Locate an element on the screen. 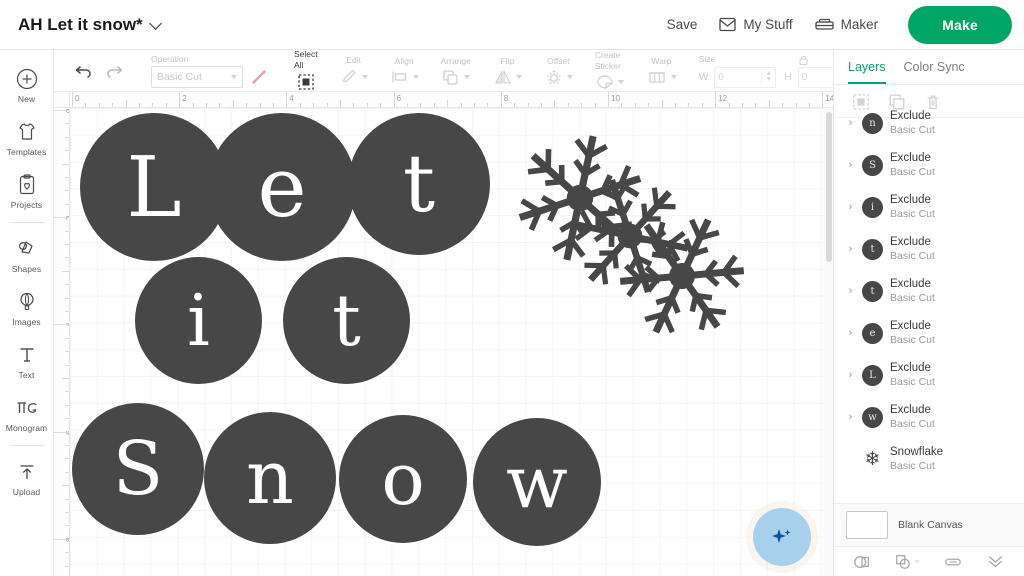  canvas-letter-circle-t-4: t is located at coordinates (346, 320).